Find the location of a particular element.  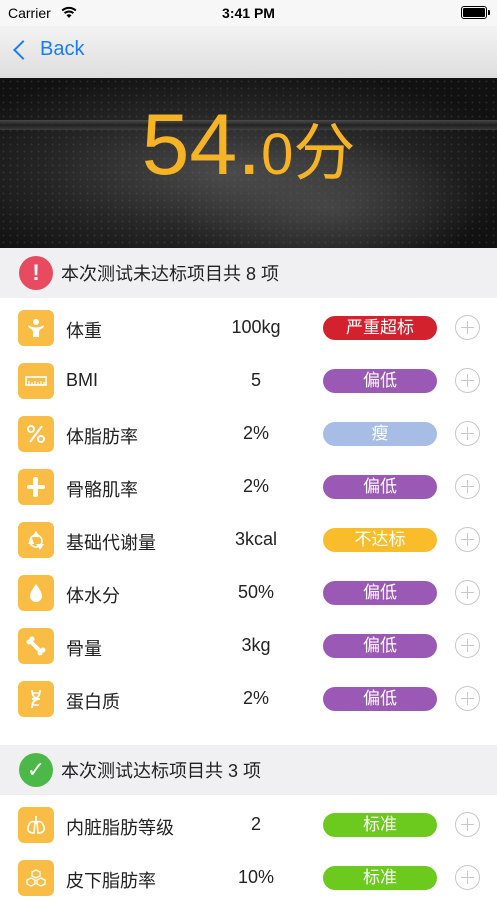

pass-section-title: 本次测试达标项目共 3 项 is located at coordinates (161, 771).